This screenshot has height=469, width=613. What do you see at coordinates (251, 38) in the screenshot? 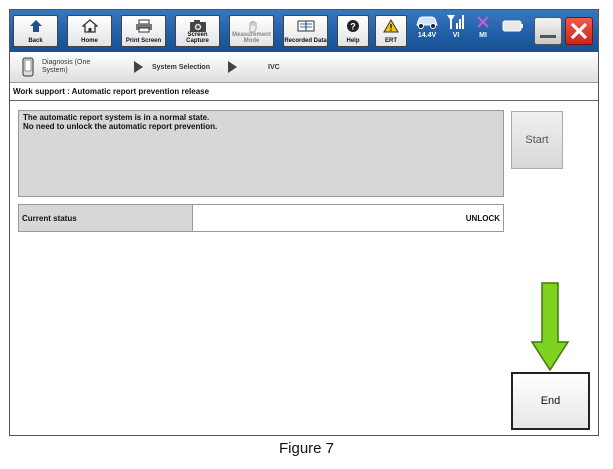
I see `measurement-mode-label: Measurement Mode` at bounding box center [251, 38].